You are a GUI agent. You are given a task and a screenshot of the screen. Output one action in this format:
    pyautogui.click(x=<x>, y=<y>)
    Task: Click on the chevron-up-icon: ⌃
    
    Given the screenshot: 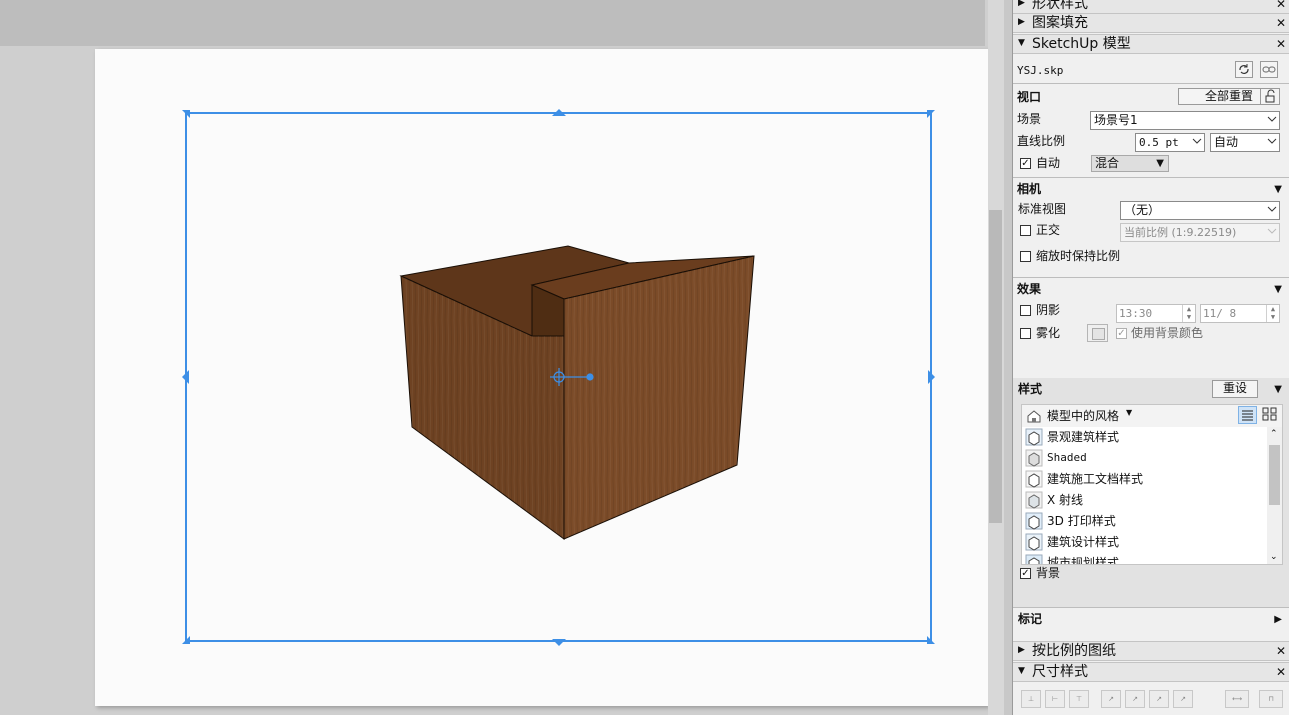 What is the action you would take?
    pyautogui.click(x=1274, y=434)
    